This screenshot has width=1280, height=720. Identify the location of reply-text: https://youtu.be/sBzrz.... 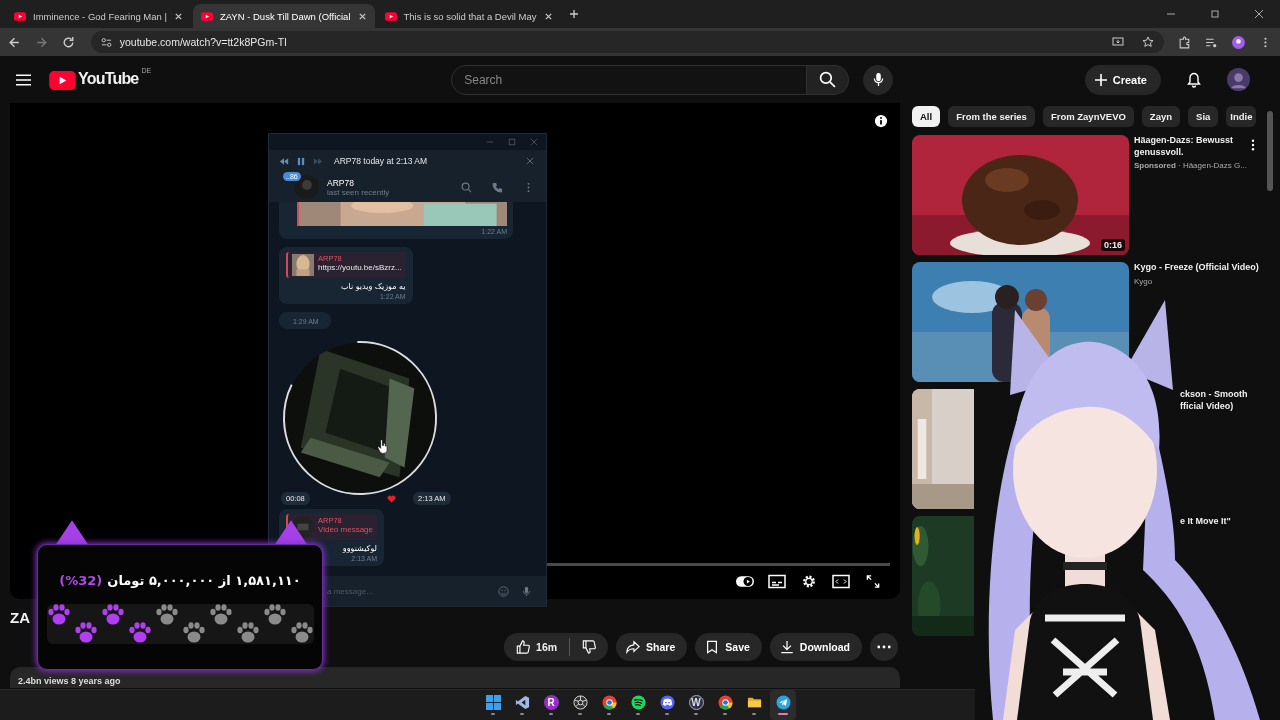
(360, 267).